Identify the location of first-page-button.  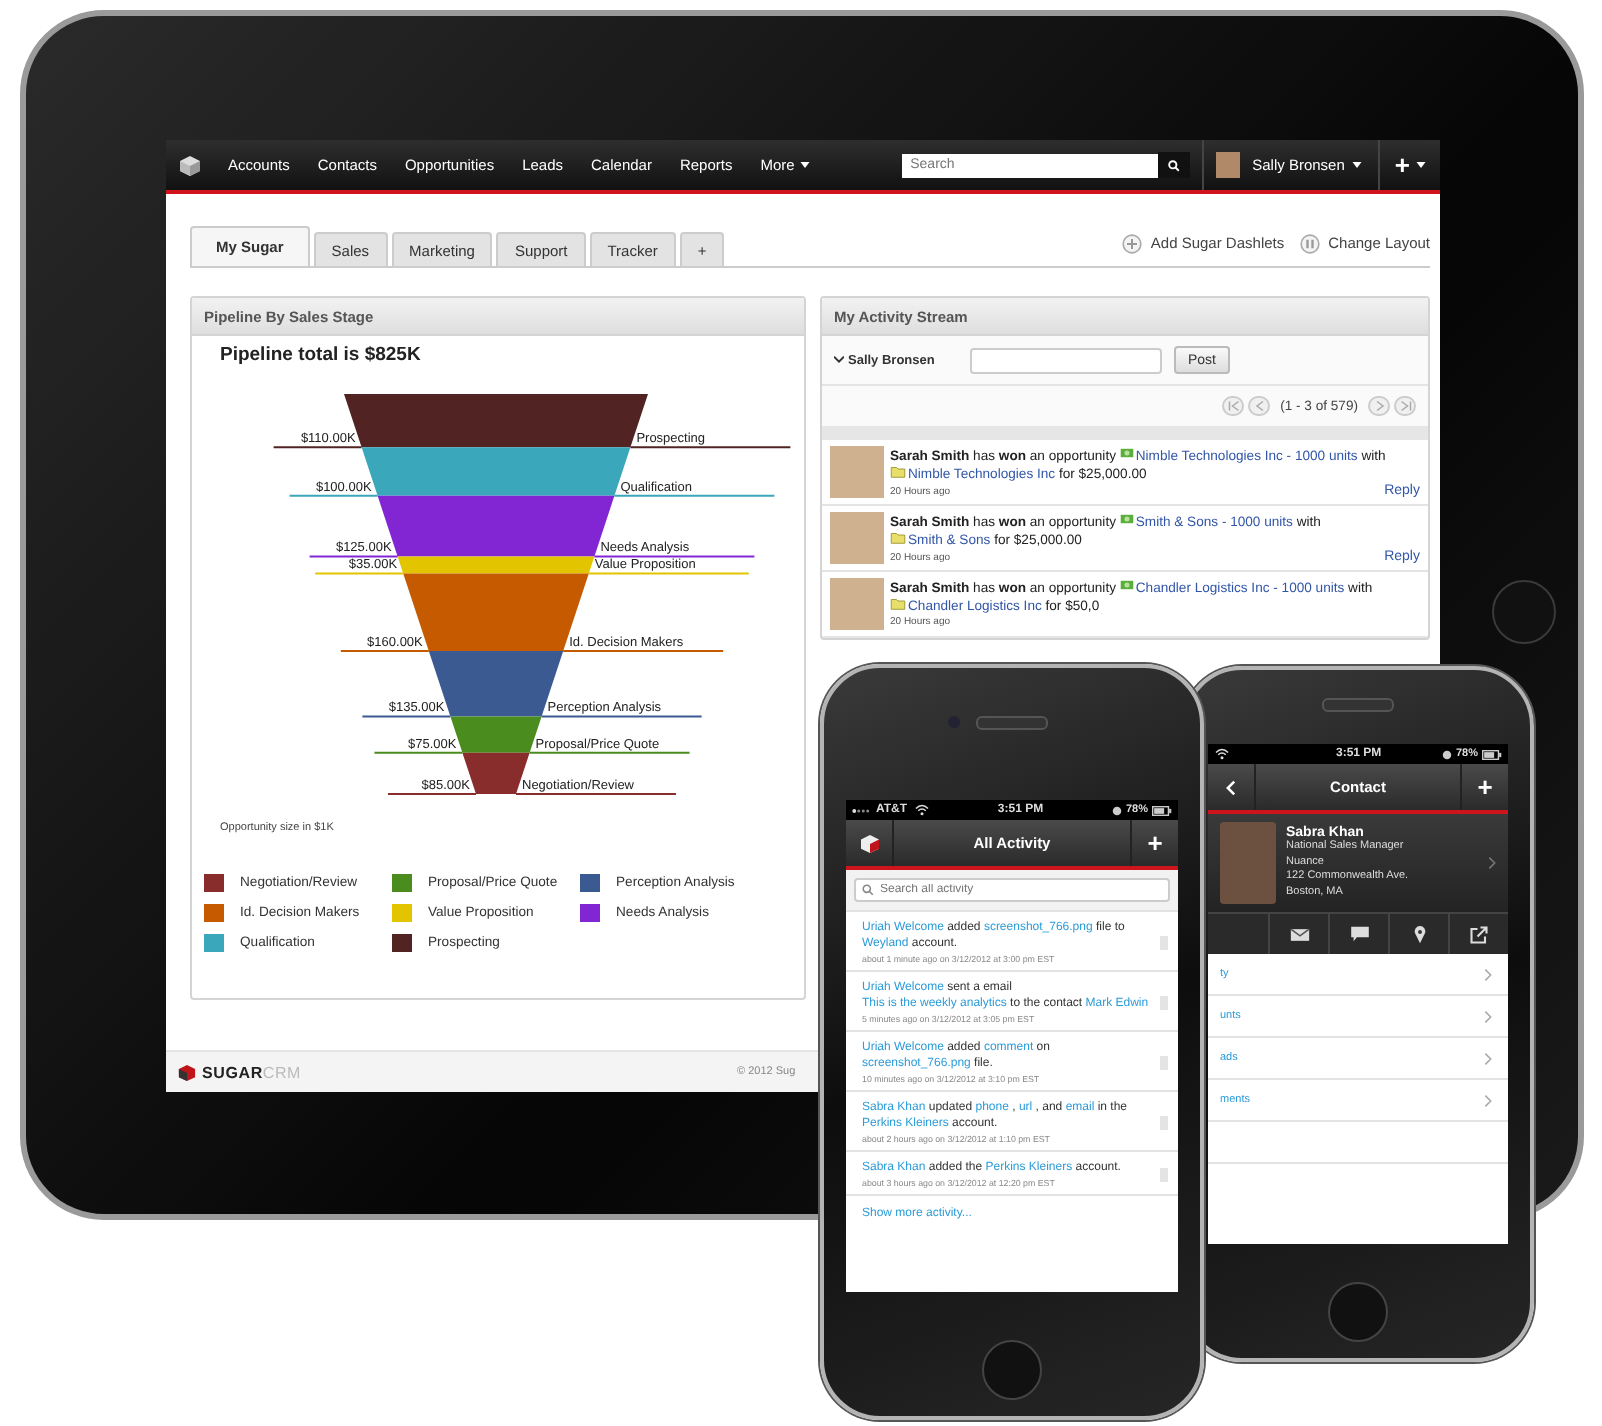
(1233, 406).